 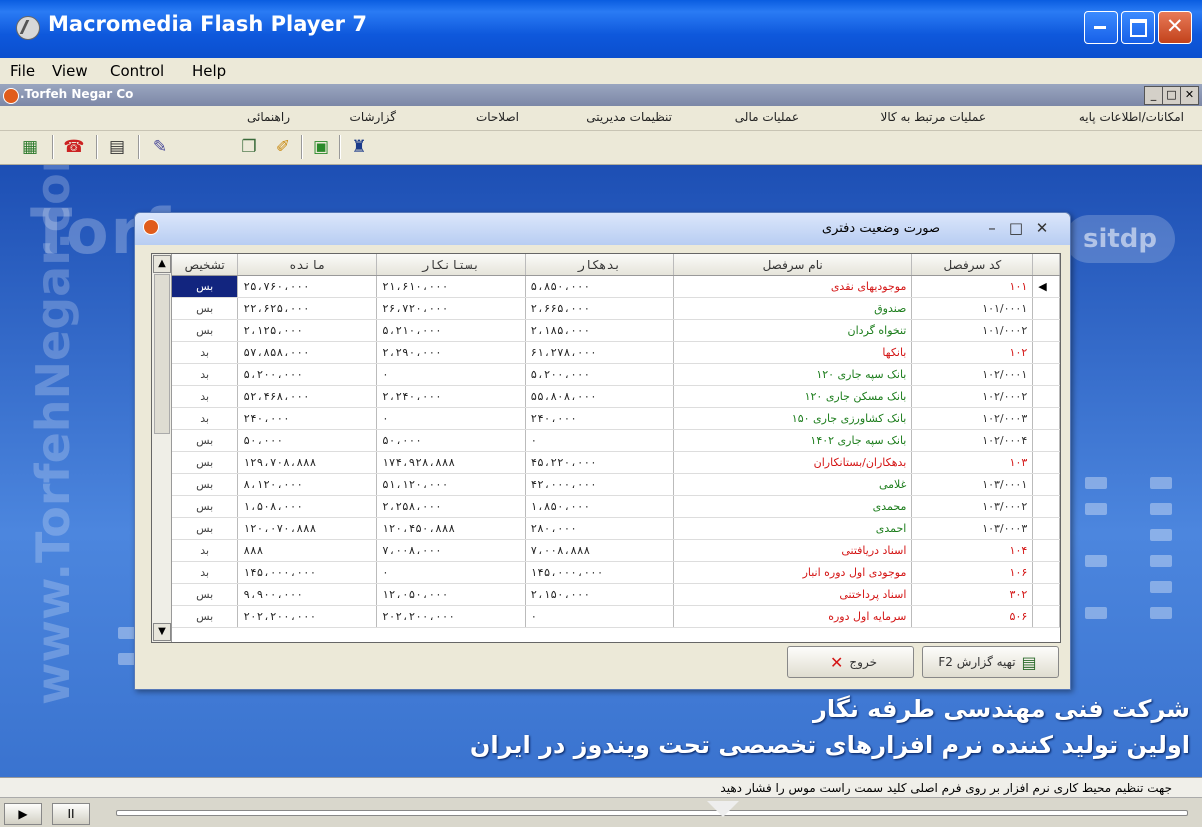 I want to click on col-name-header: نام سرفصل, so click(x=793, y=265).